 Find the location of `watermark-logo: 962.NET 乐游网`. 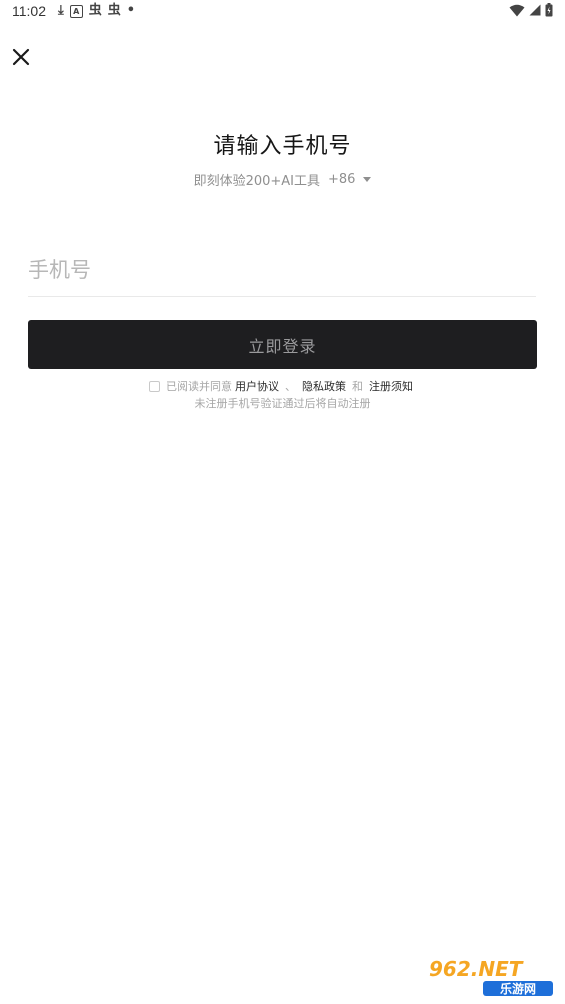

watermark-logo: 962.NET 乐游网 is located at coordinates (491, 976).